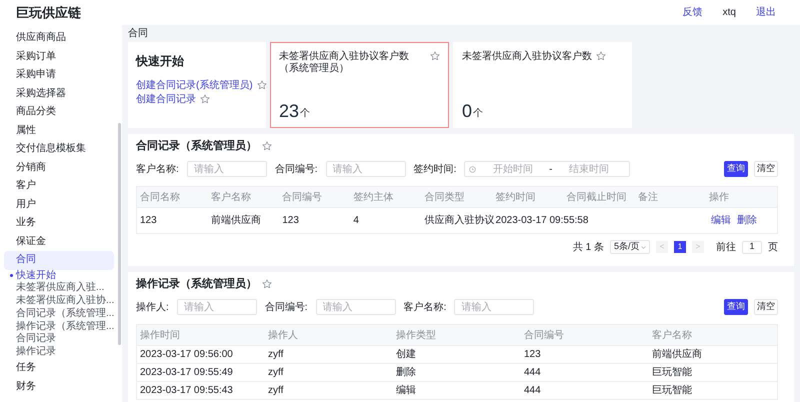 This screenshot has height=402, width=800. What do you see at coordinates (59, 167) in the screenshot?
I see `sidebar-item: 分销商` at bounding box center [59, 167].